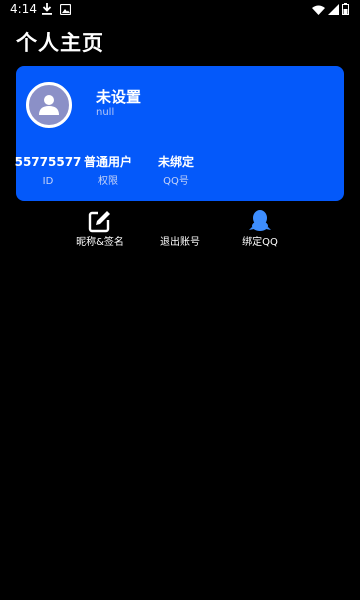 Image resolution: width=360 pixels, height=600 pixels. I want to click on status-bar: 4:14, so click(180, 10).